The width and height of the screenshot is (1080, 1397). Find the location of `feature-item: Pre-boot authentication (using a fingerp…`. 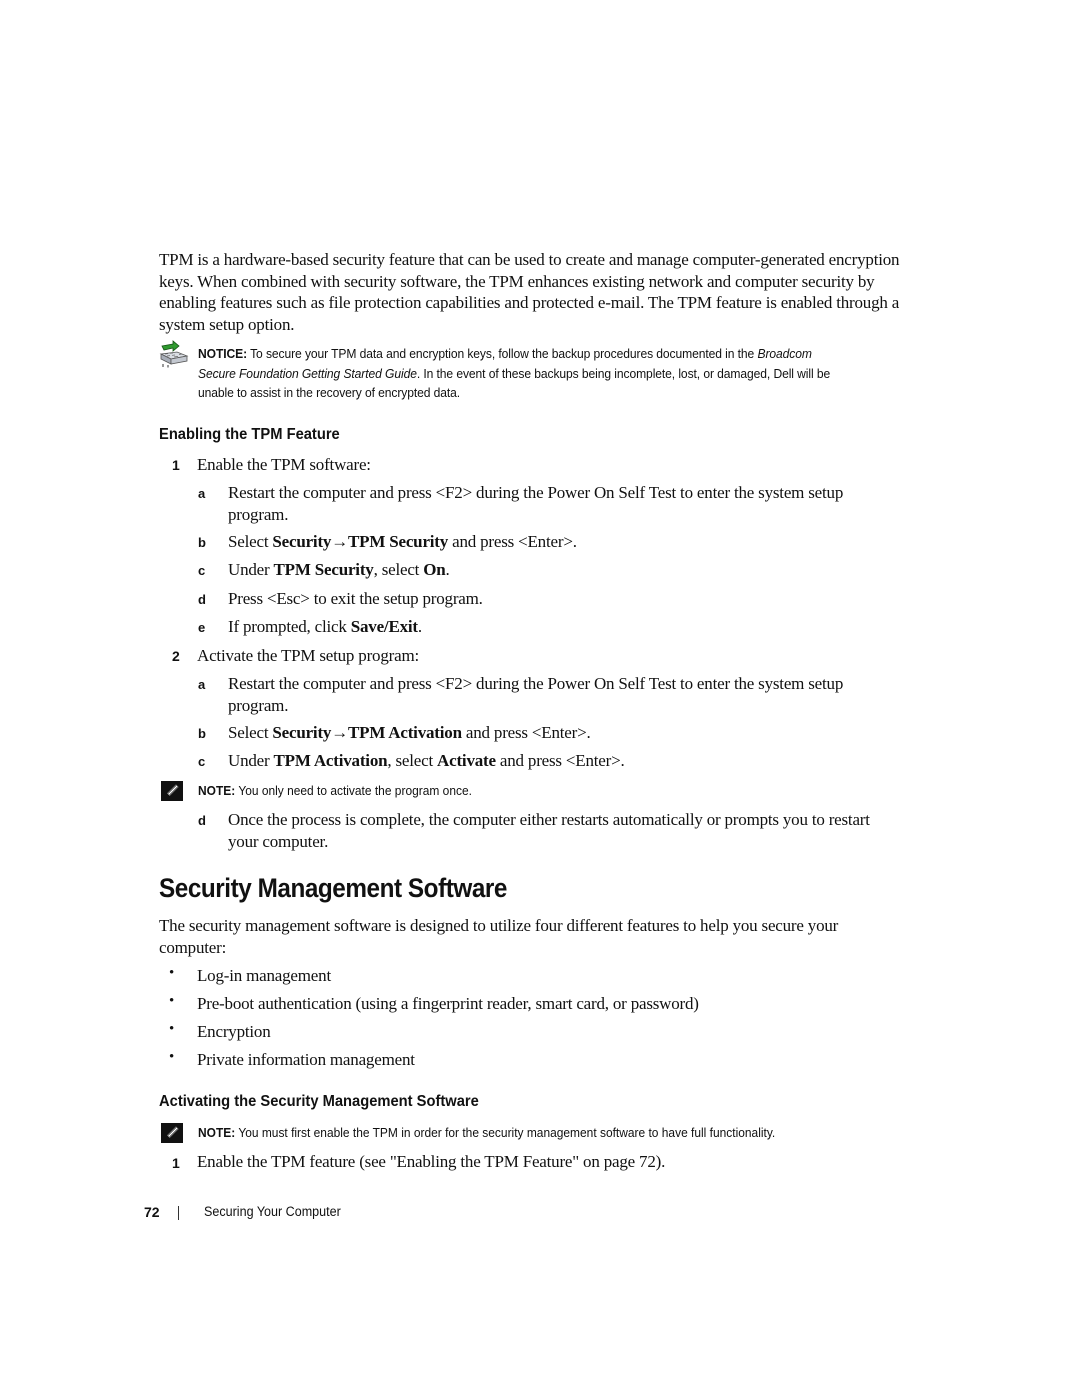

feature-item: Pre-boot authentication (using a fingerp… is located at coordinates (448, 1003).